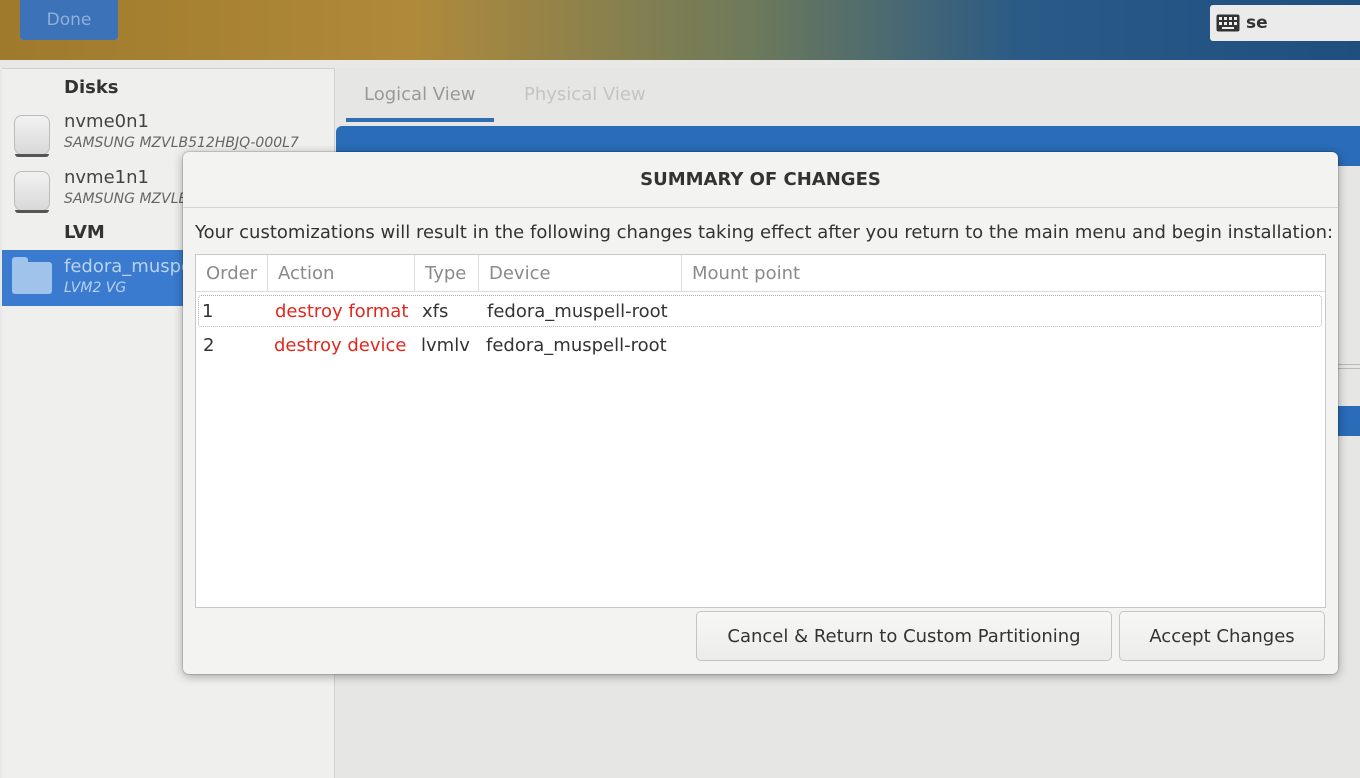 Image resolution: width=1360 pixels, height=778 pixels. I want to click on column-header-order: Order, so click(232, 273).